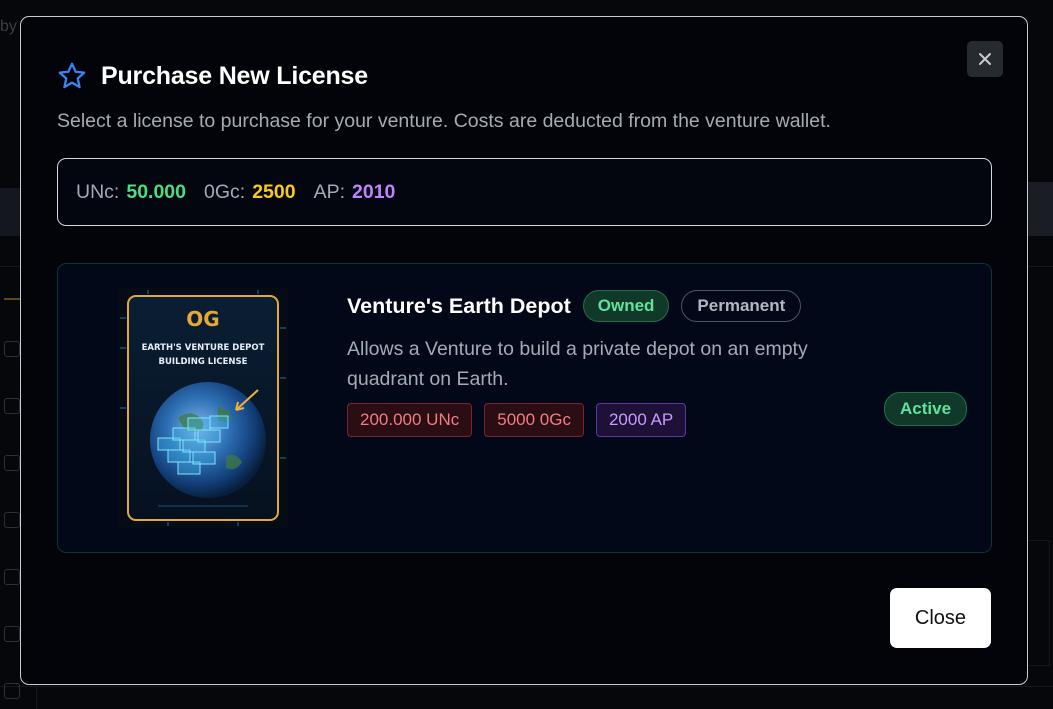  Describe the element at coordinates (524, 192) in the screenshot. I see `wallet-balance: UNc: 50.000 0Gc: 2500 AP: 2010` at that location.